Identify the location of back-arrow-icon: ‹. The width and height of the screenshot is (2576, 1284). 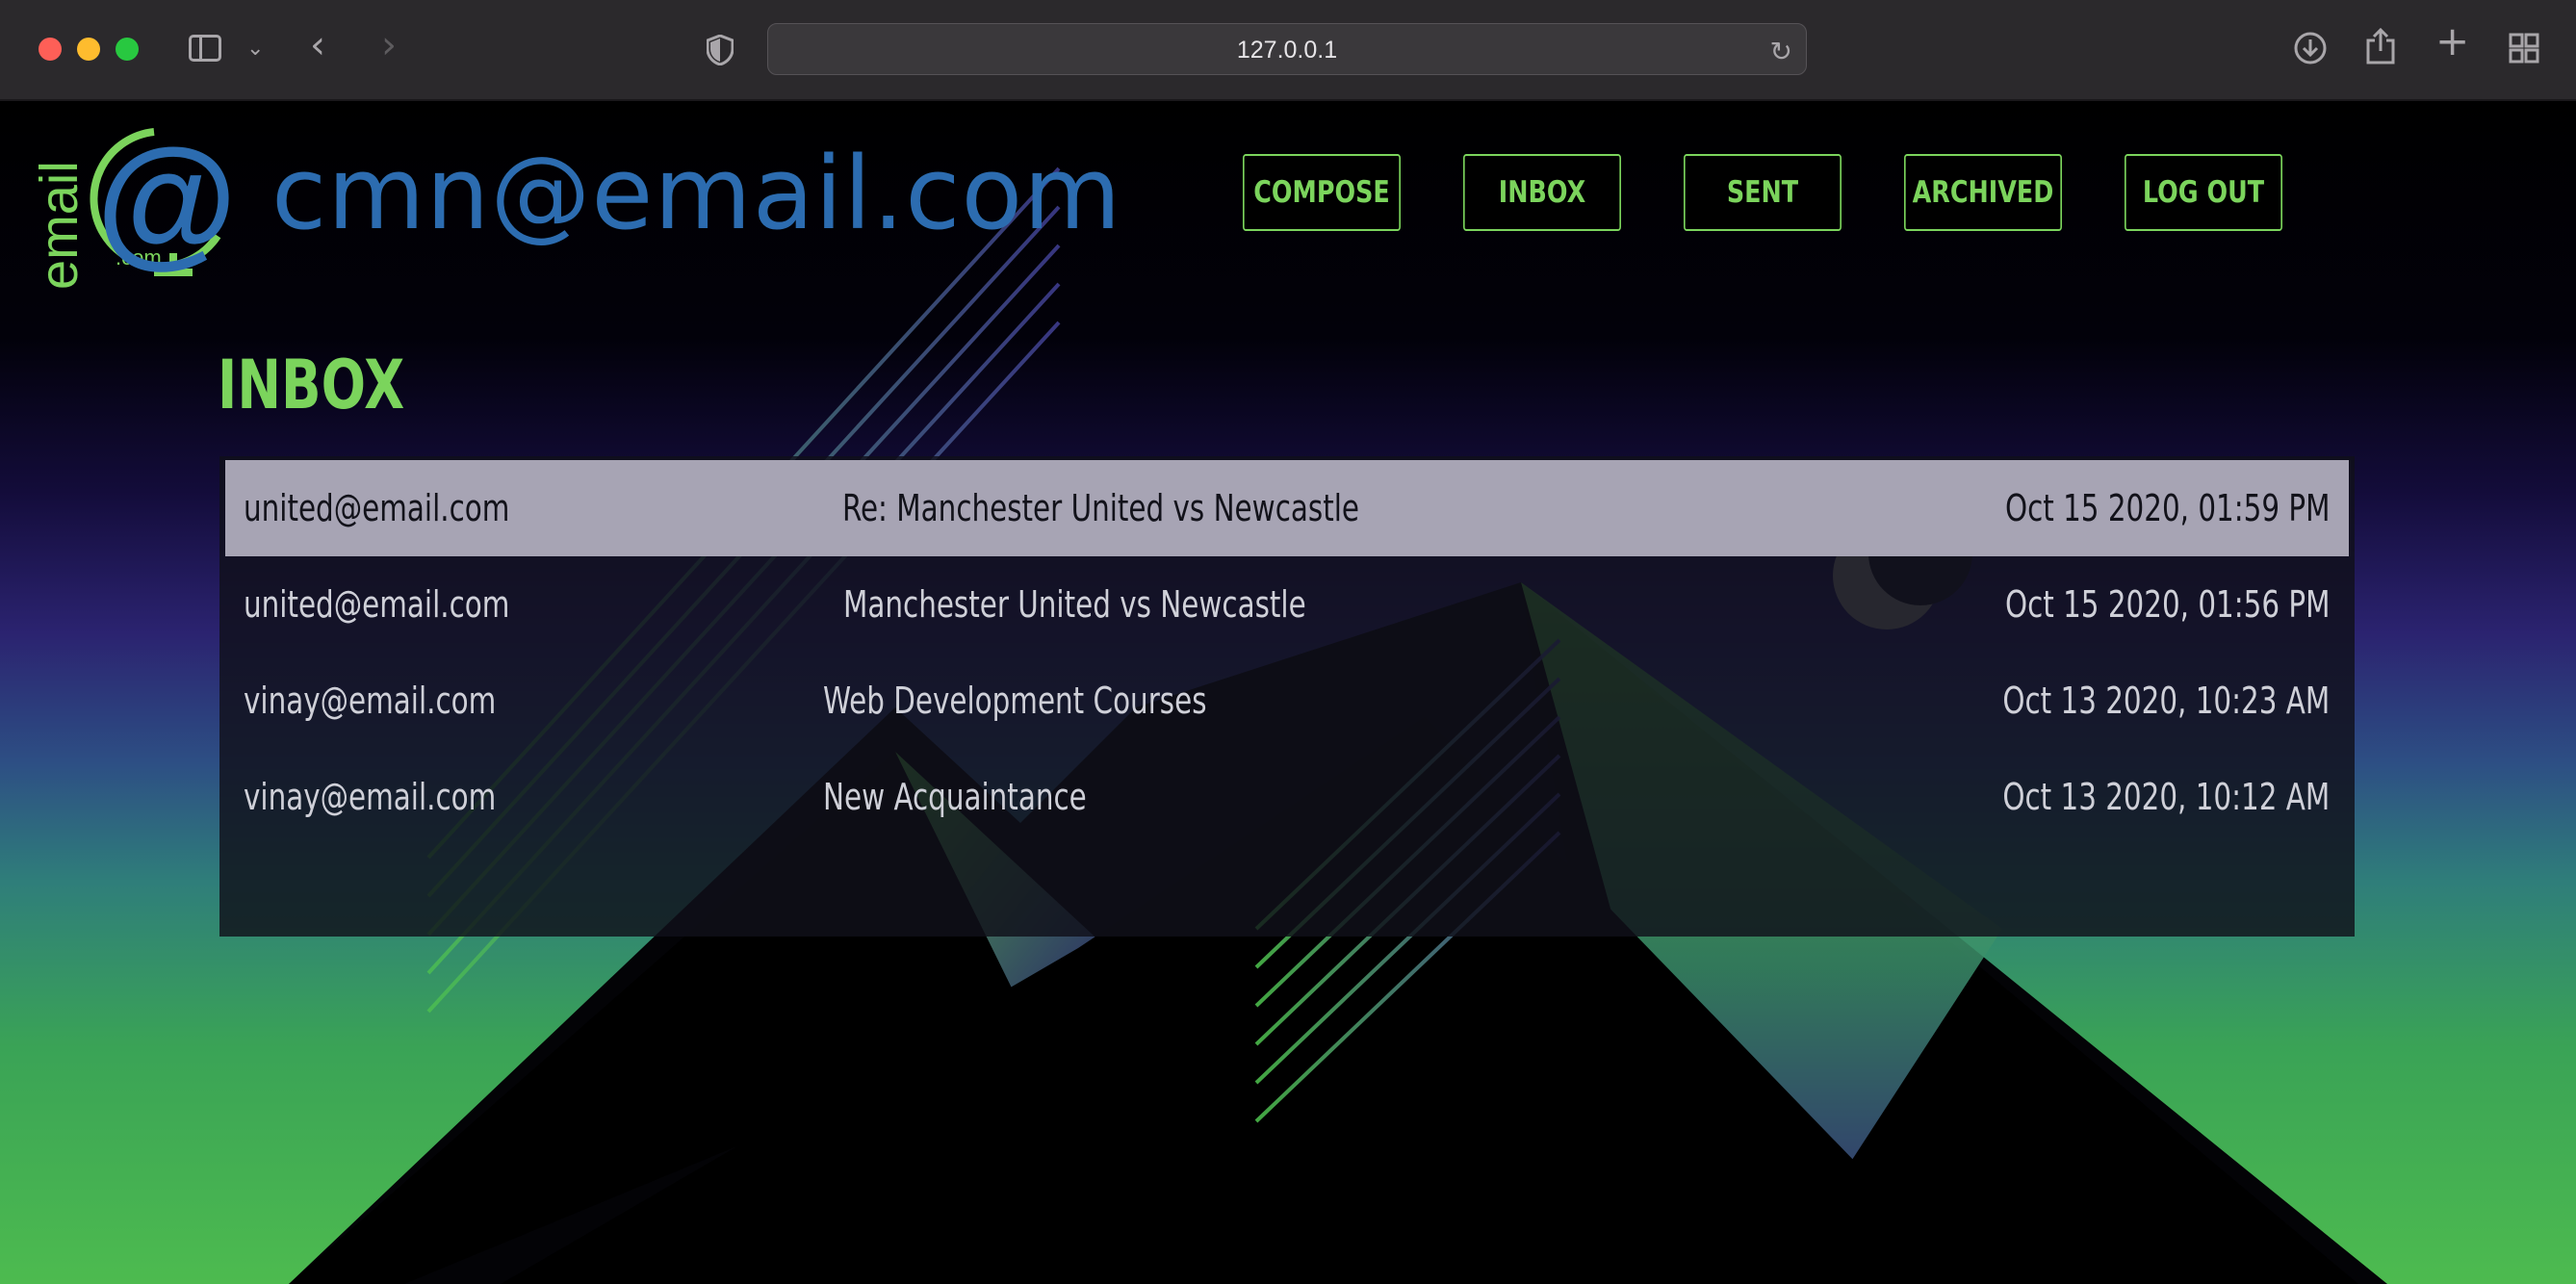
(317, 45).